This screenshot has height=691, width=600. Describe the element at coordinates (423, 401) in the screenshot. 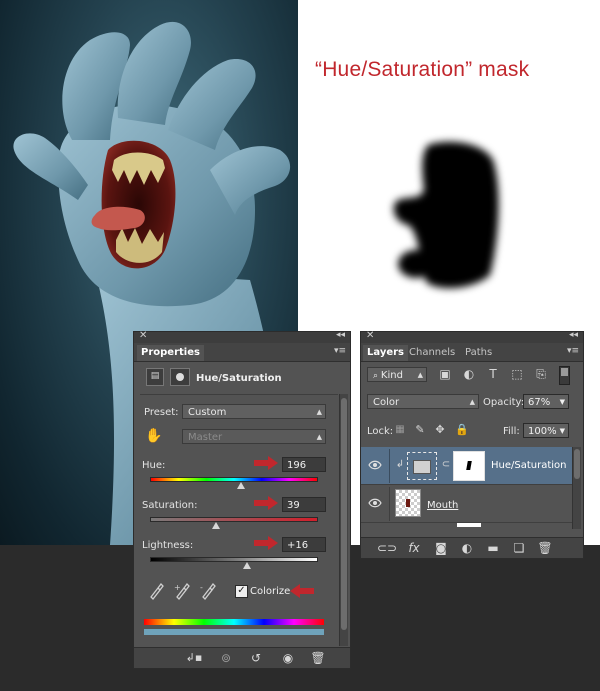

I see `blend-mode-select: Color ▲` at that location.